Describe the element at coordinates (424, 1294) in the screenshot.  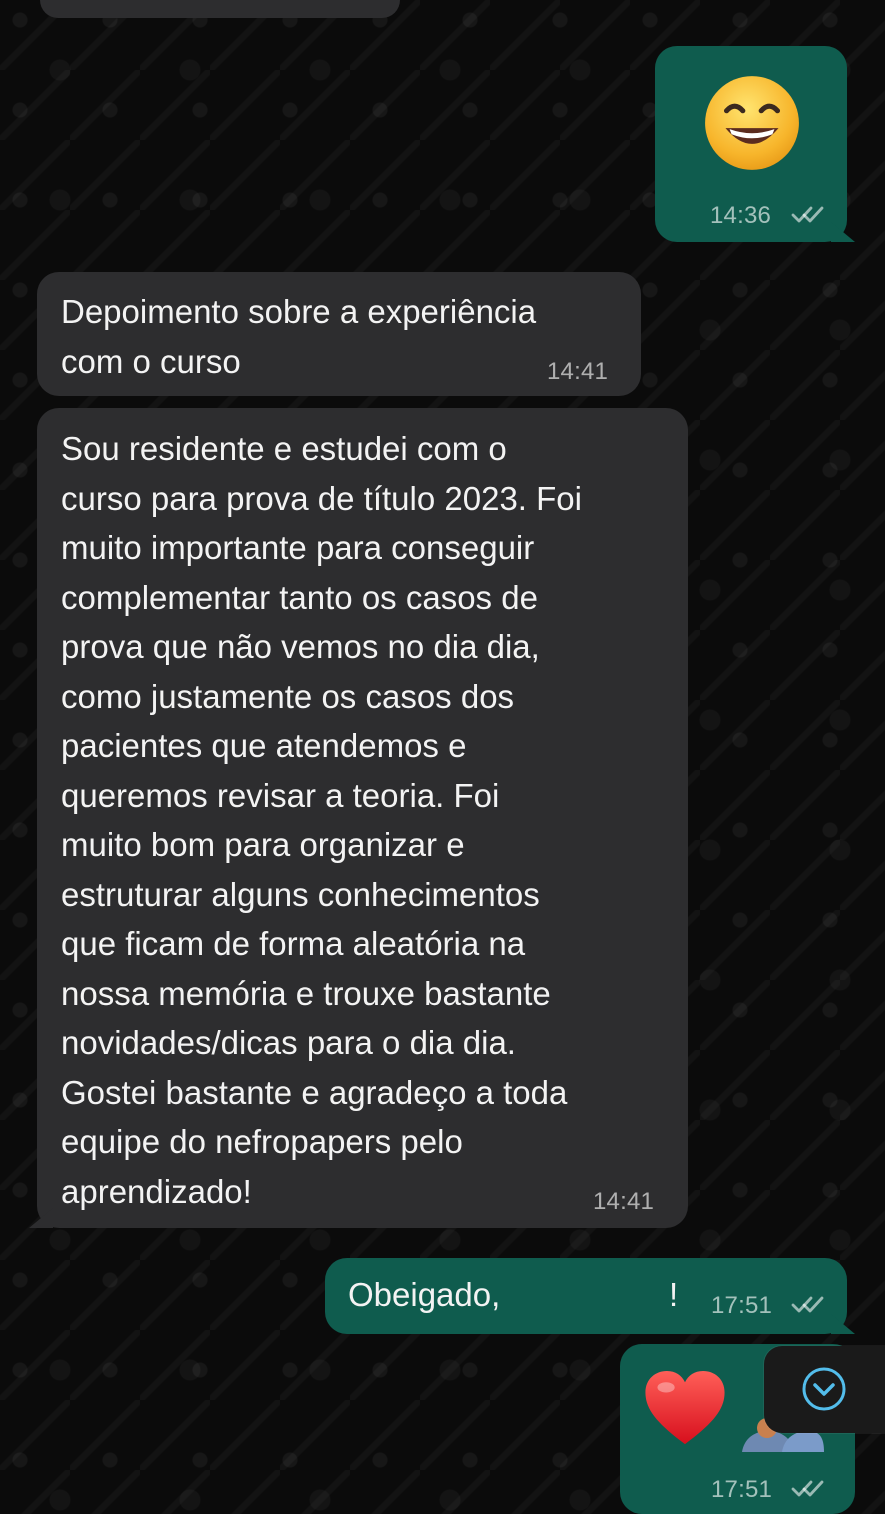
I see `message-text: Obeigado,` at that location.